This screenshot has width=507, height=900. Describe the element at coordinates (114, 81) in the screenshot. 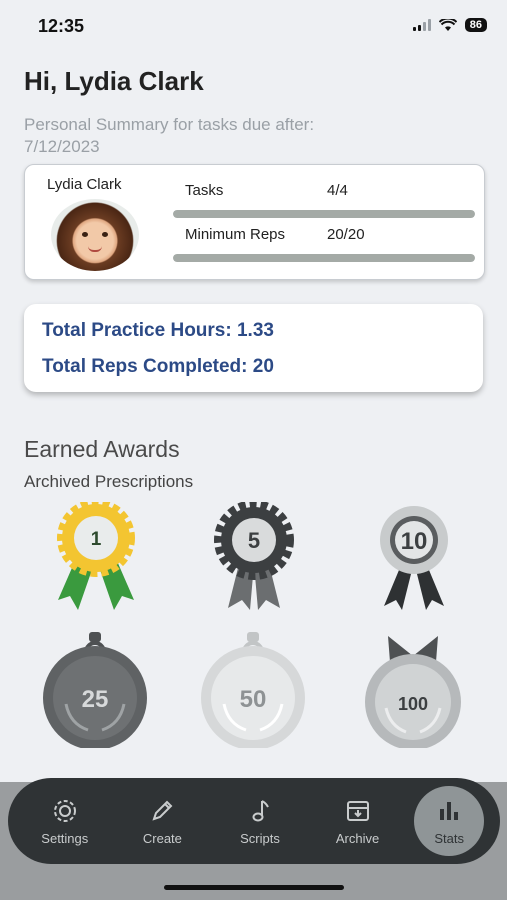

I see `greeting-title: Hi, Lydia Clark` at that location.